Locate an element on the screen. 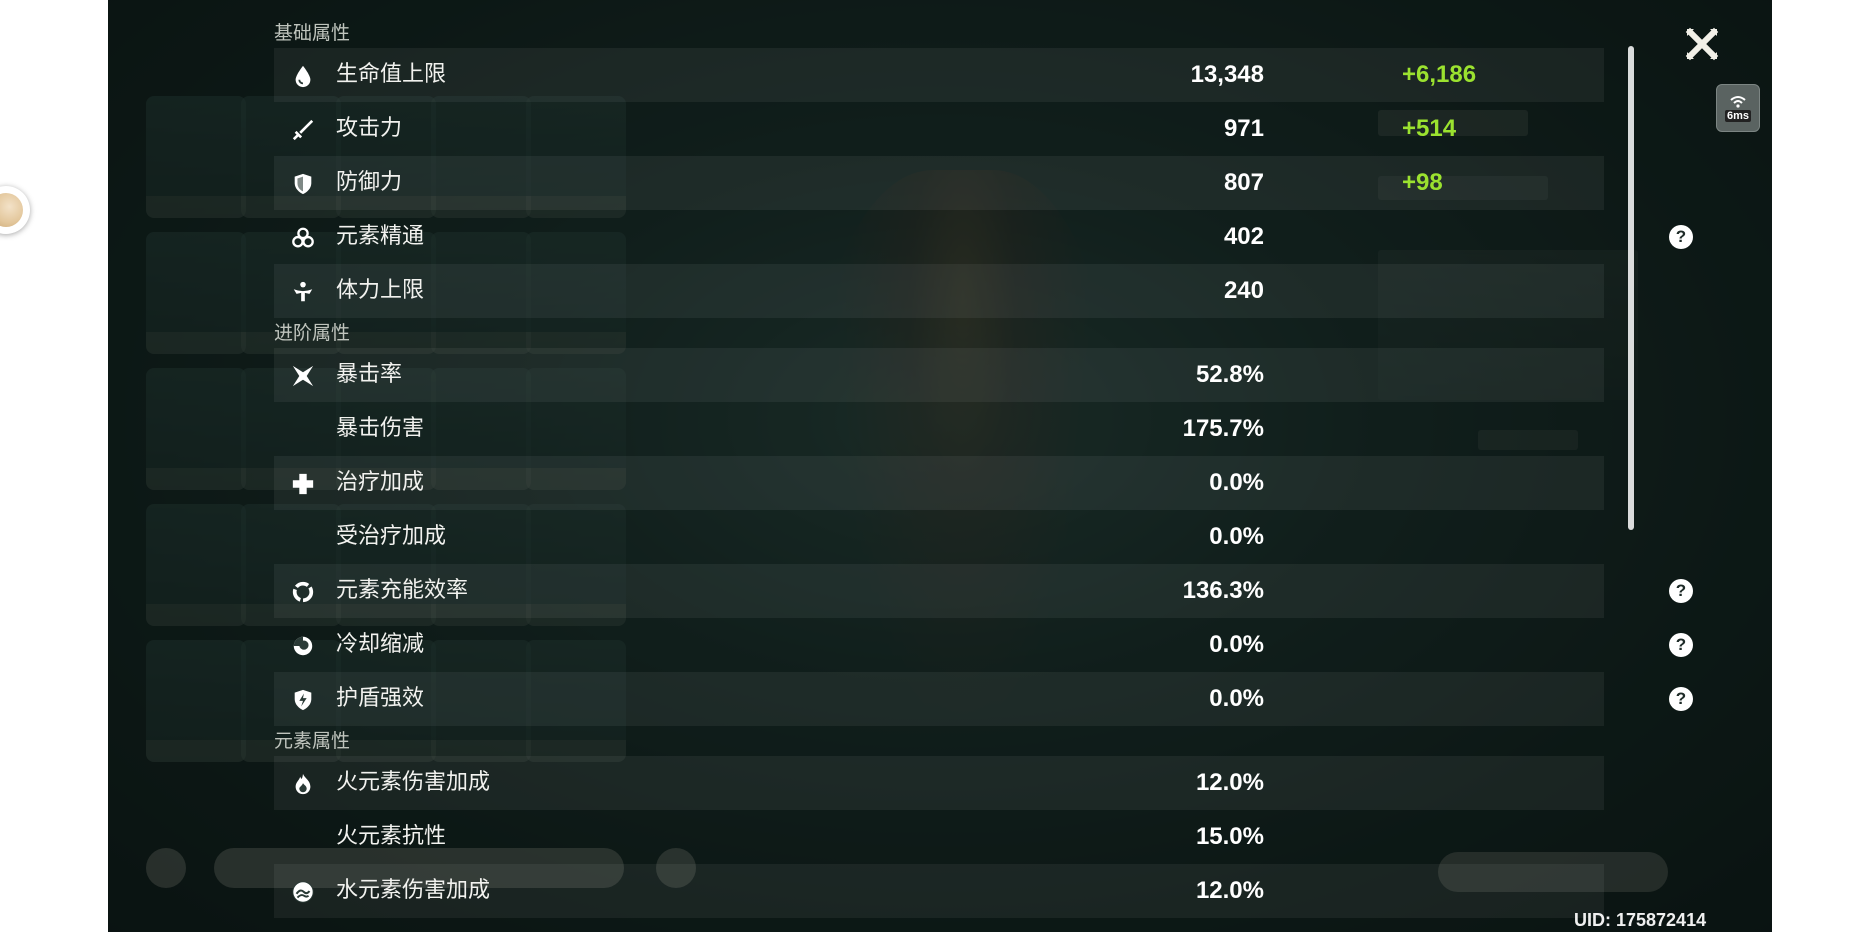 Image resolution: width=1872 pixels, height=932 pixels. attribute-name: 暴击率 is located at coordinates (369, 374).